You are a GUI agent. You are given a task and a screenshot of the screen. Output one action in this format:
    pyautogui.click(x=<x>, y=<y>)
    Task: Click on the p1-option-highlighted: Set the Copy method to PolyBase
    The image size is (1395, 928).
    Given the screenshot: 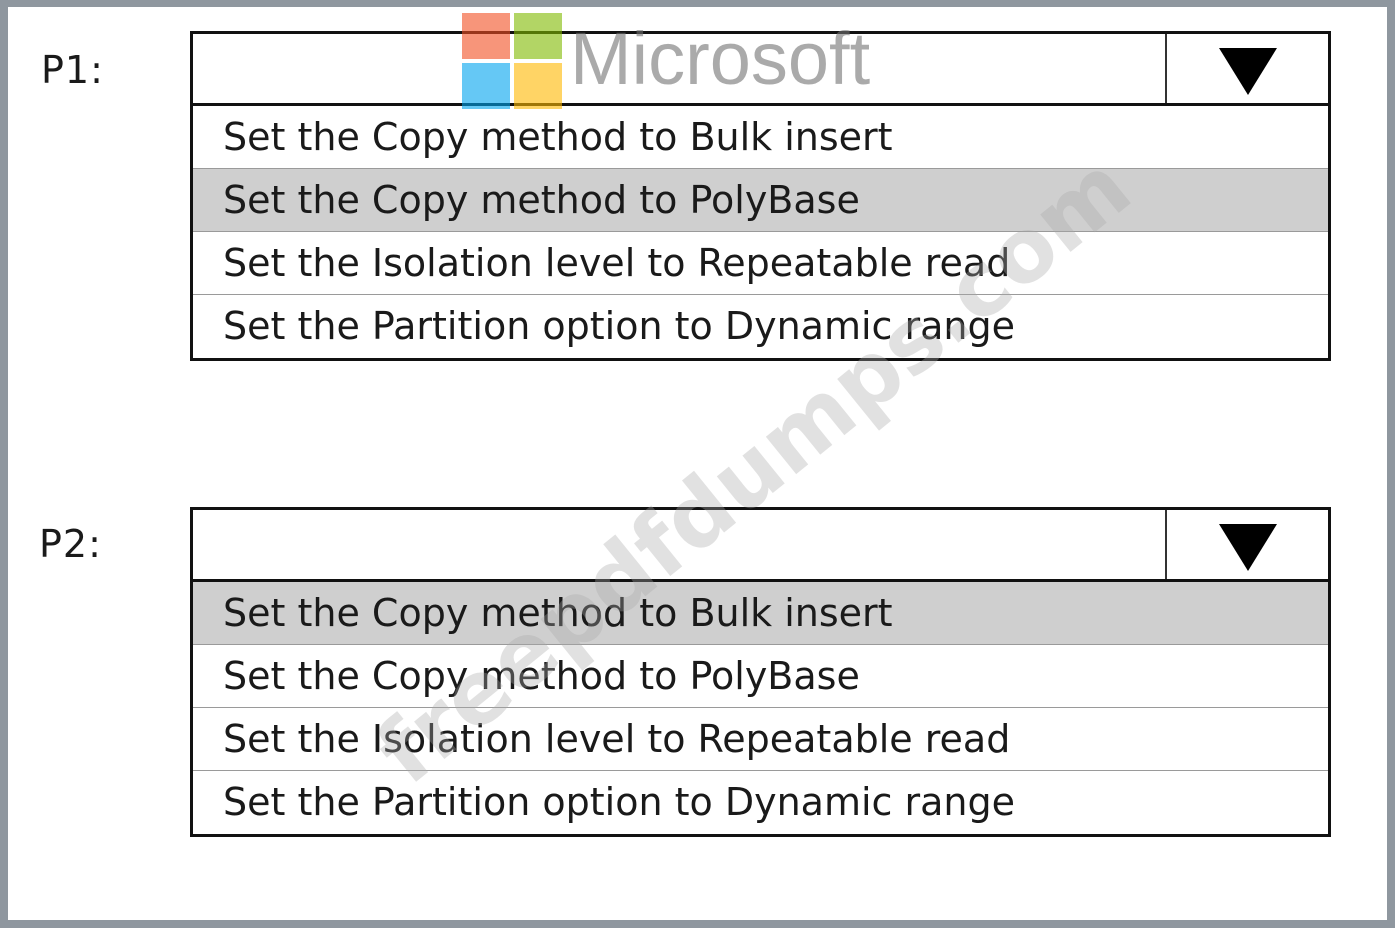 What is the action you would take?
    pyautogui.click(x=760, y=200)
    